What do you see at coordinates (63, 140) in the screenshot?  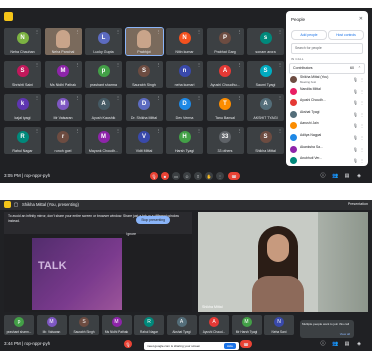 I see `participant-tile: r ⋮ runoh goel` at bounding box center [63, 140].